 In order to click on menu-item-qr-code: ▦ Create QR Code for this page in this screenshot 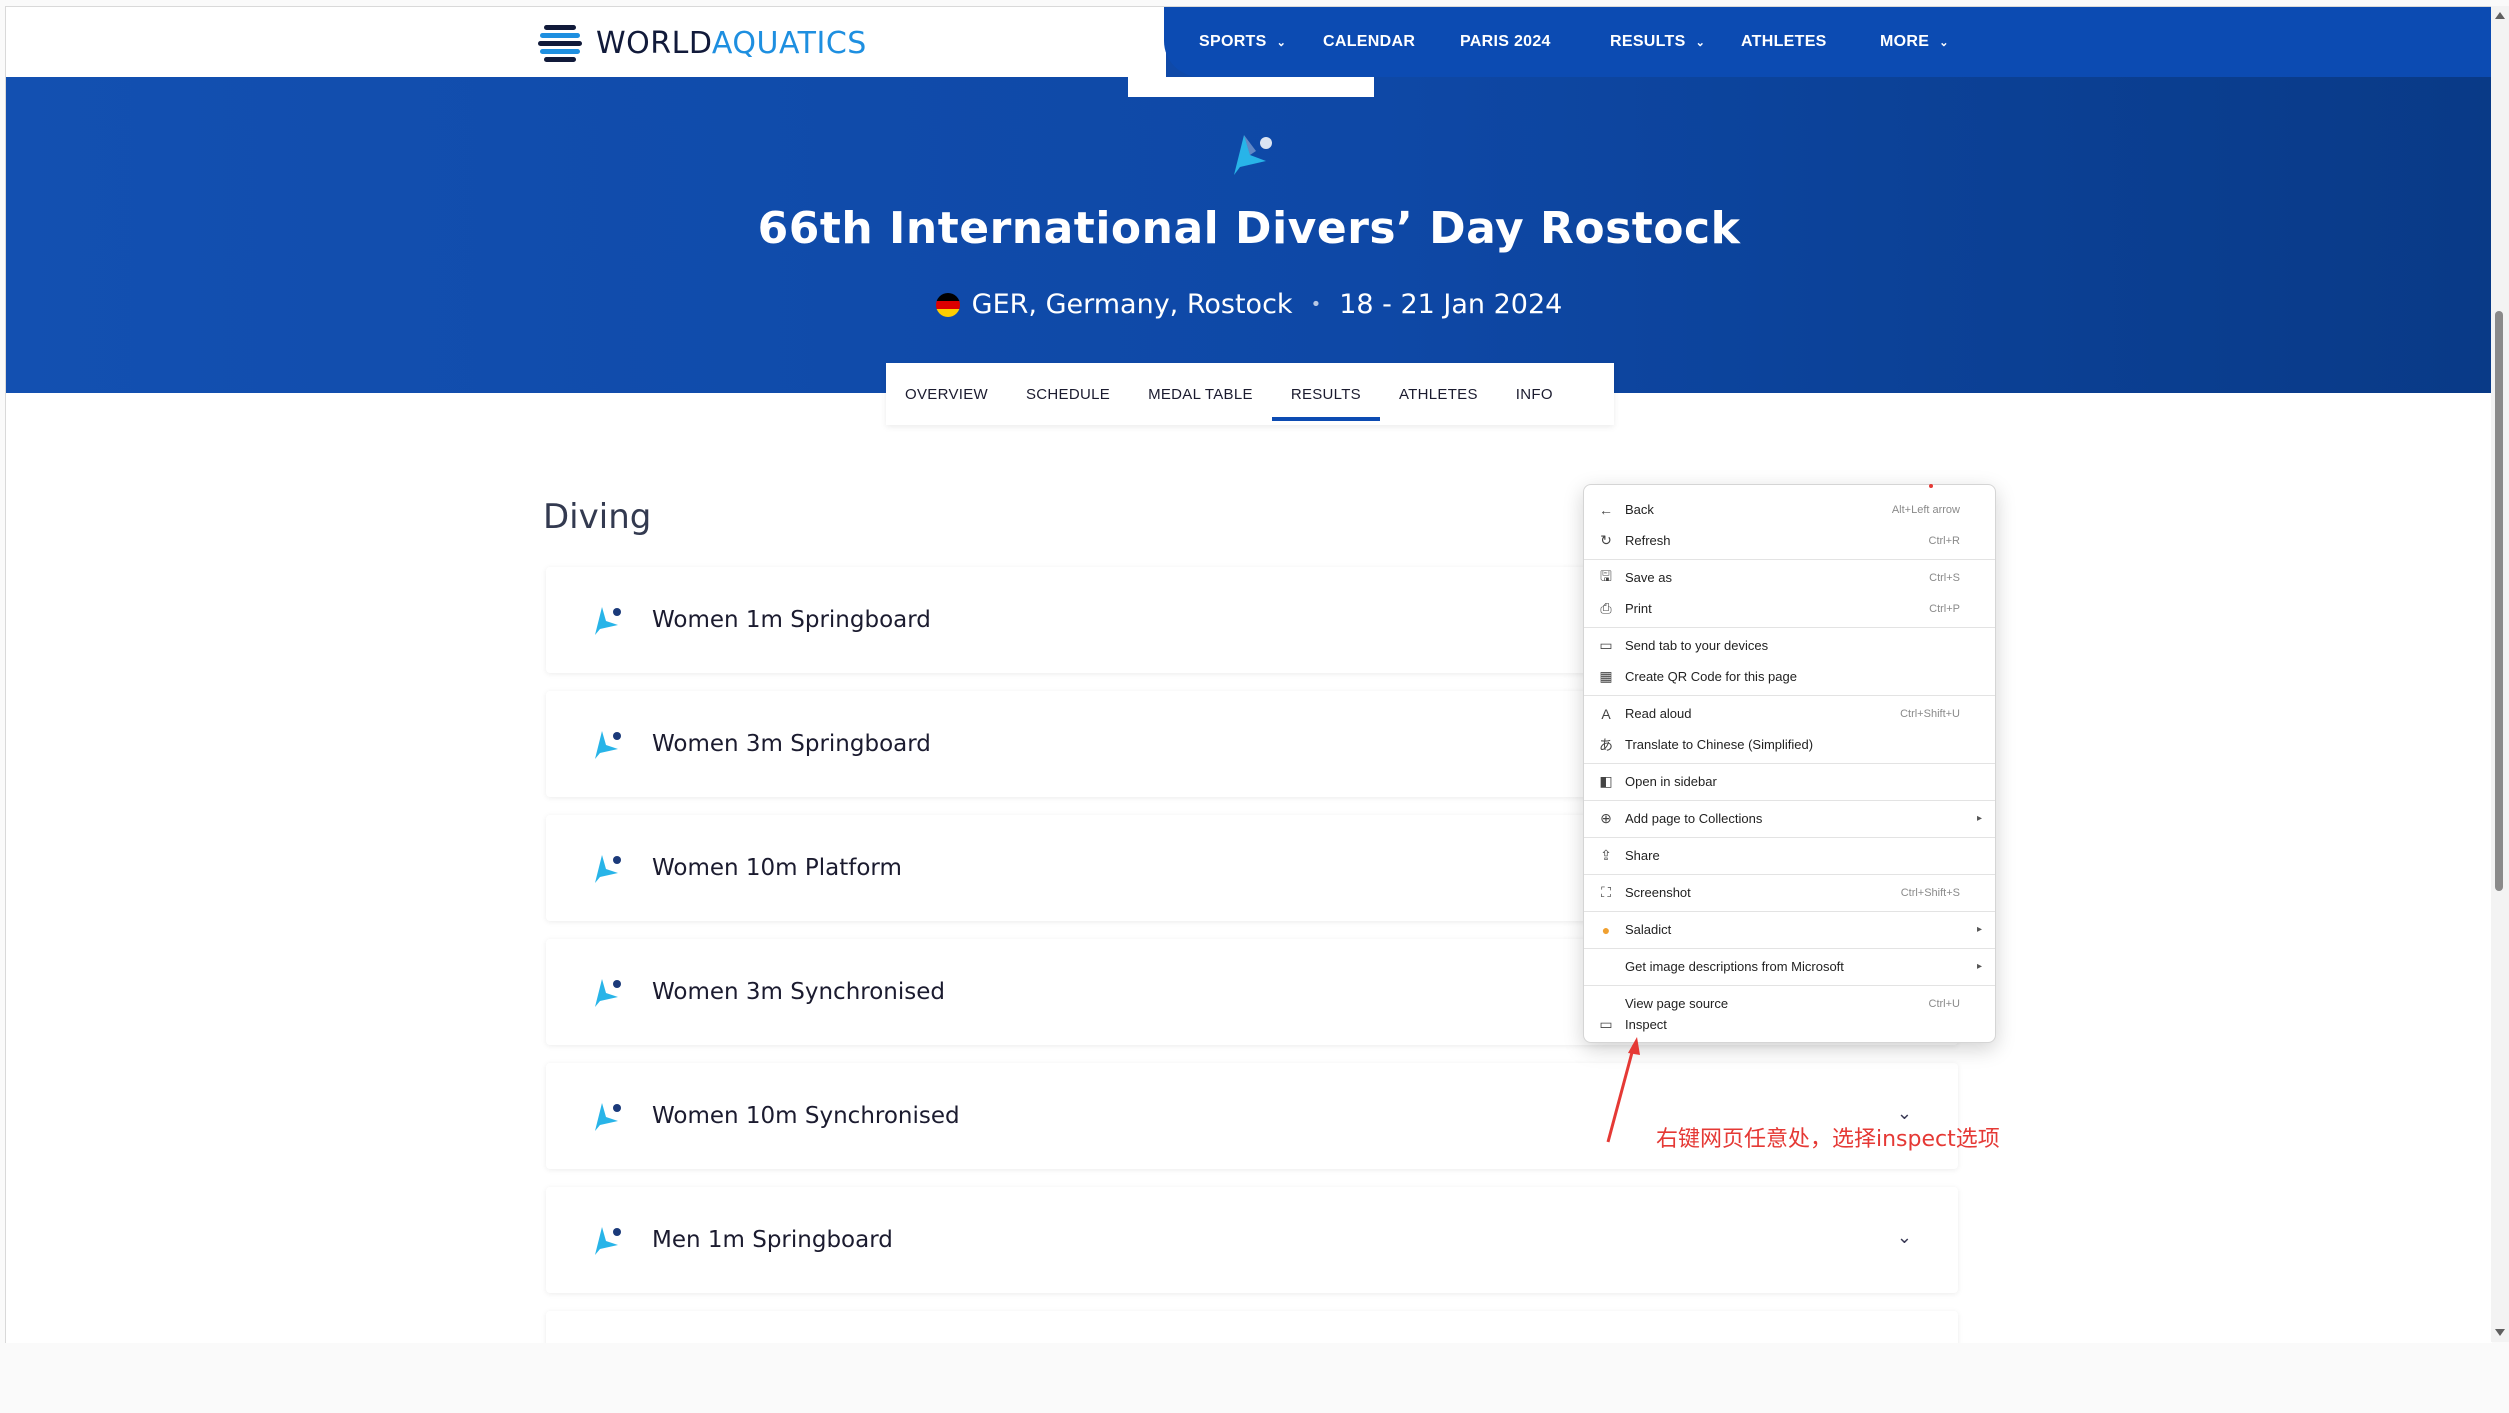, I will do `click(1789, 676)`.